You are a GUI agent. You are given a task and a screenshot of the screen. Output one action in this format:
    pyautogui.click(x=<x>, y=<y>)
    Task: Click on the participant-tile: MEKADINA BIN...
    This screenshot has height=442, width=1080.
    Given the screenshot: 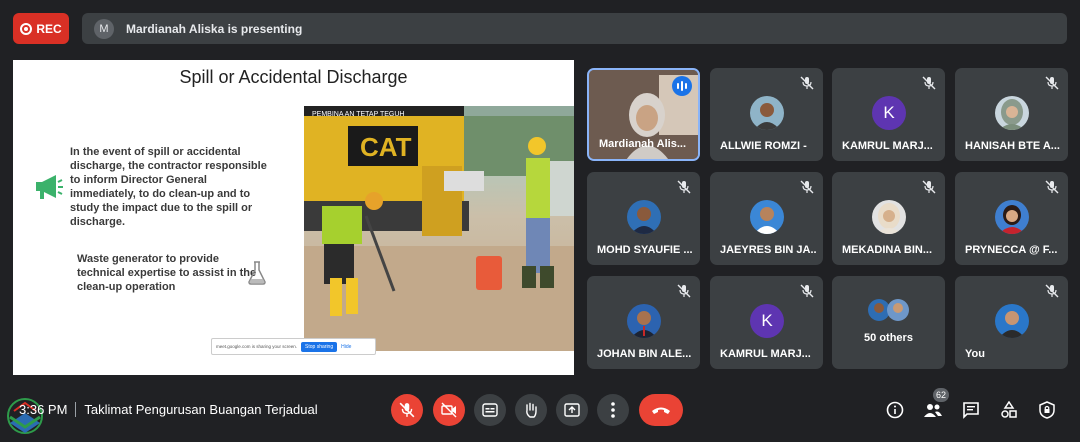 What is the action you would take?
    pyautogui.click(x=888, y=218)
    